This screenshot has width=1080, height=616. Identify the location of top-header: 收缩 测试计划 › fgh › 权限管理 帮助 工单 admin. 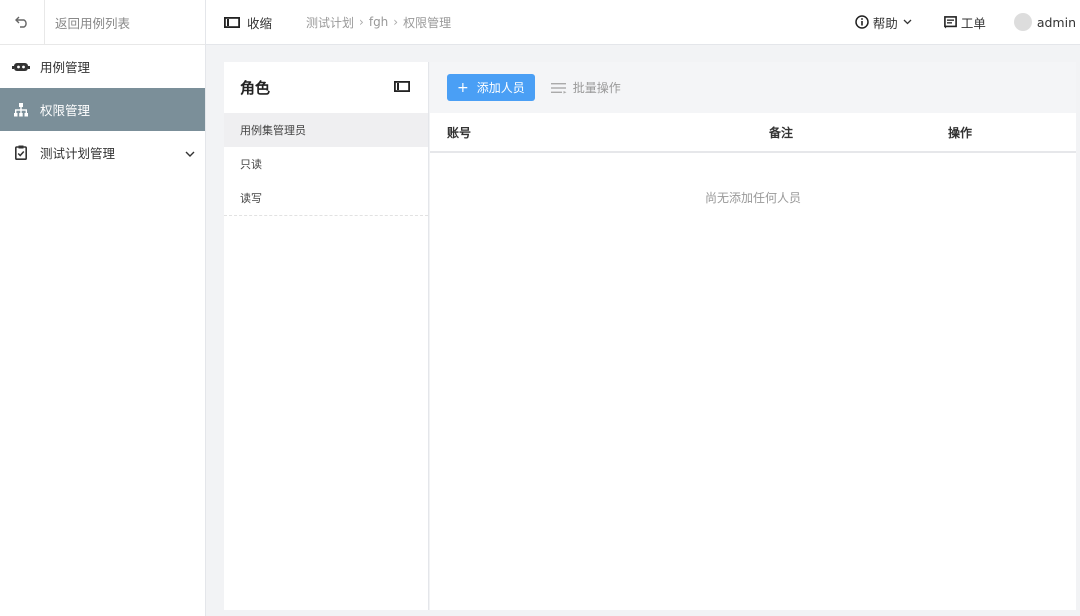
(643, 22).